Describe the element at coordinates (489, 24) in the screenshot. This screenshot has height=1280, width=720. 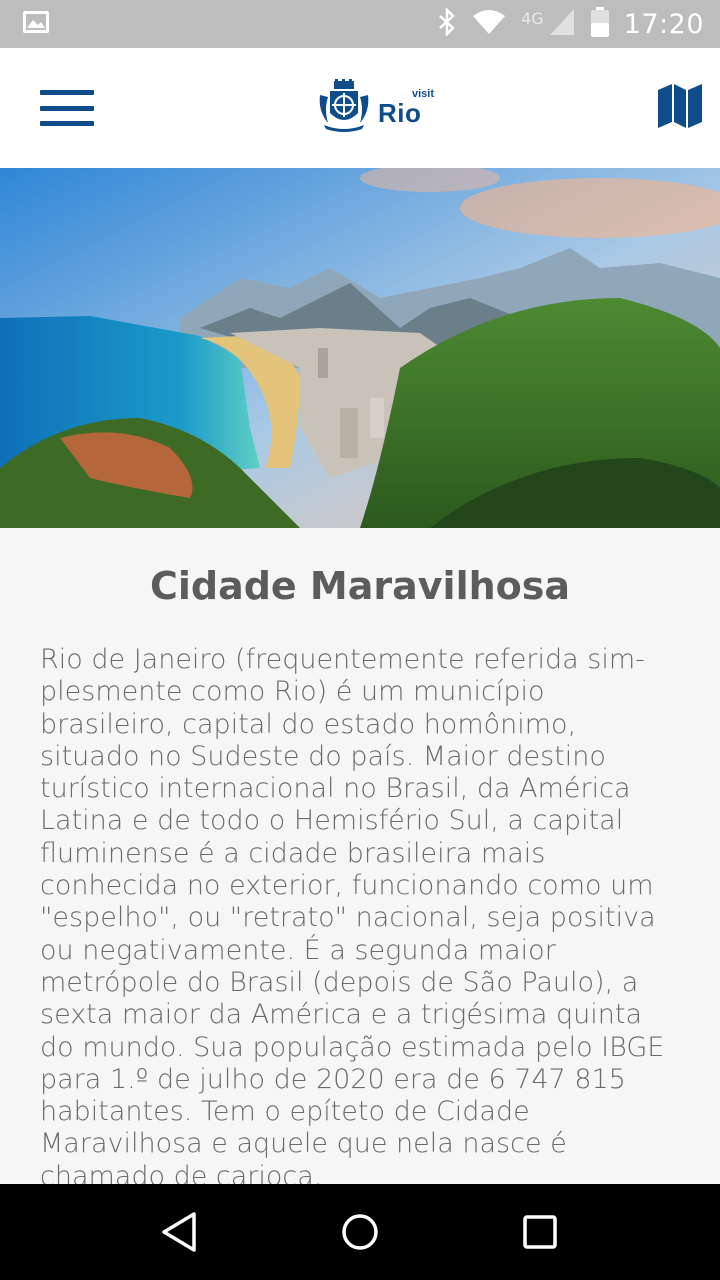
I see `wifi-icon` at that location.